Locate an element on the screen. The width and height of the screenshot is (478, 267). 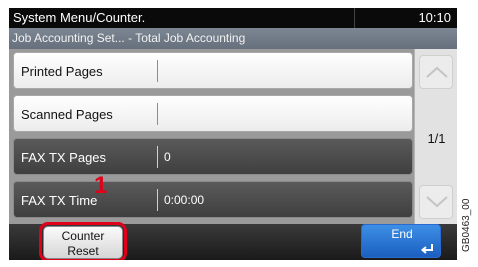
scroll-down-button is located at coordinates (436, 202).